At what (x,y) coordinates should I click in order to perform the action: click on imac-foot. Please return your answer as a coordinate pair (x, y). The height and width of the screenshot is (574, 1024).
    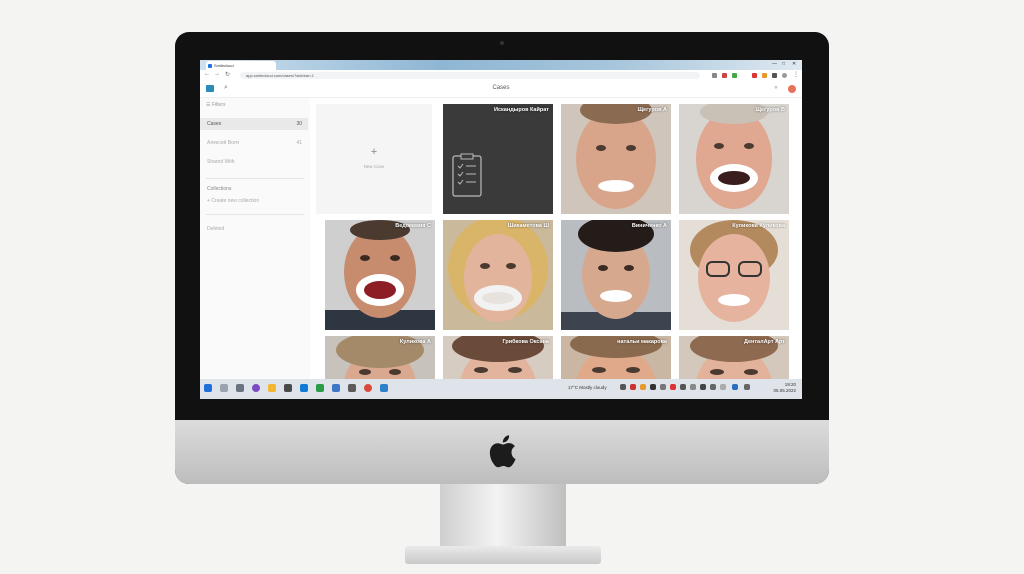
    Looking at the image, I should click on (503, 555).